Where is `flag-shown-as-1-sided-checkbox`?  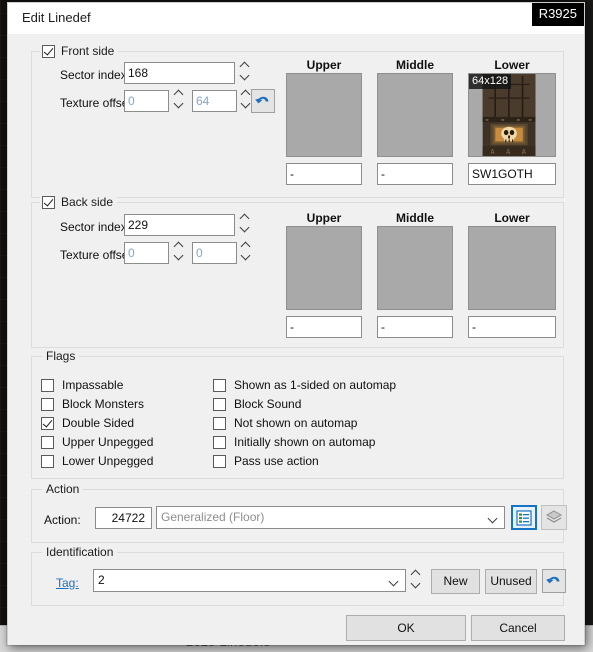 flag-shown-as-1-sided-checkbox is located at coordinates (219, 385).